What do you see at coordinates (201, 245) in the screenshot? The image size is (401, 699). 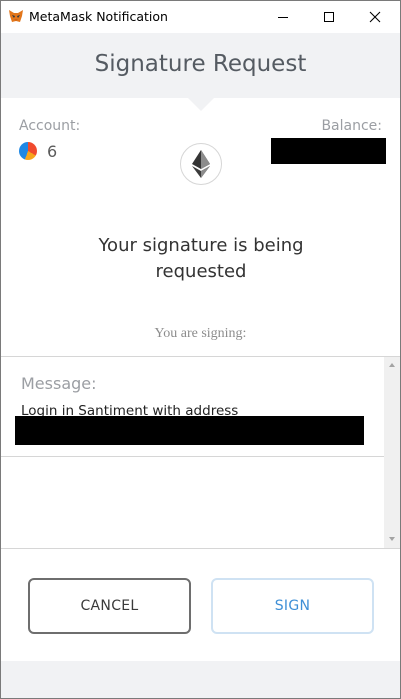 I see `signature-heading-line1: Your signature is being` at bounding box center [201, 245].